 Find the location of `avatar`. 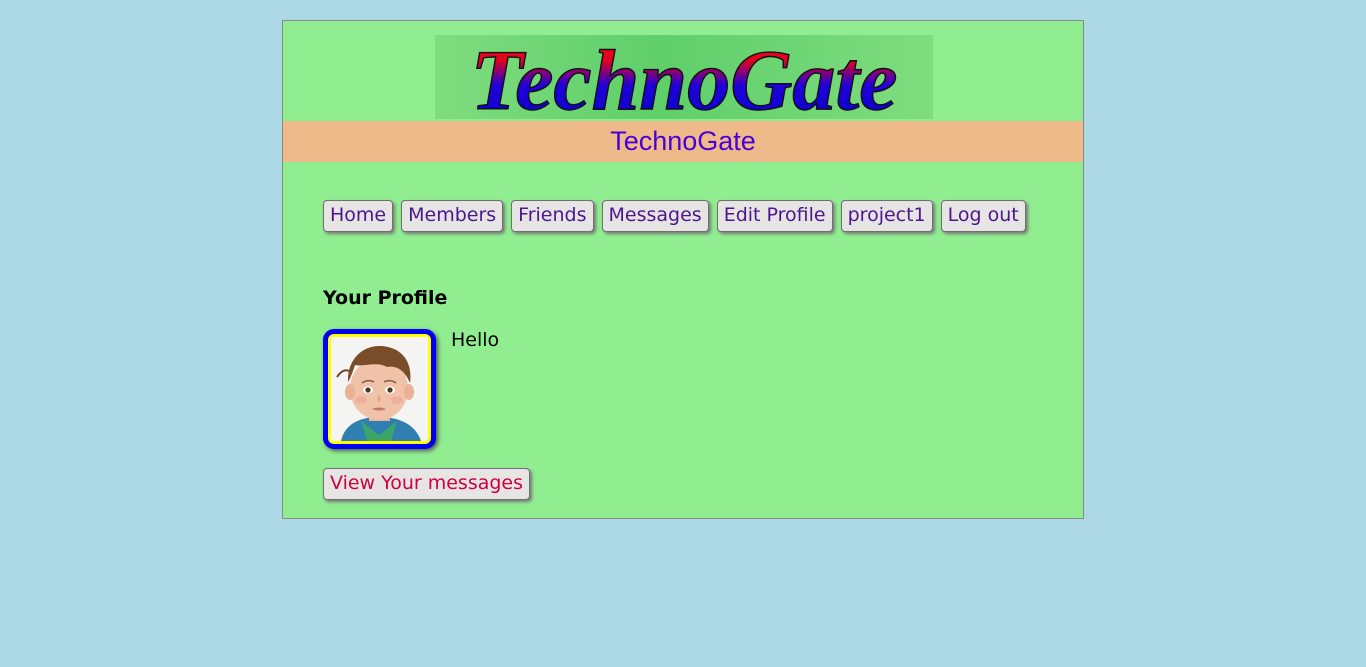

avatar is located at coordinates (379, 389).